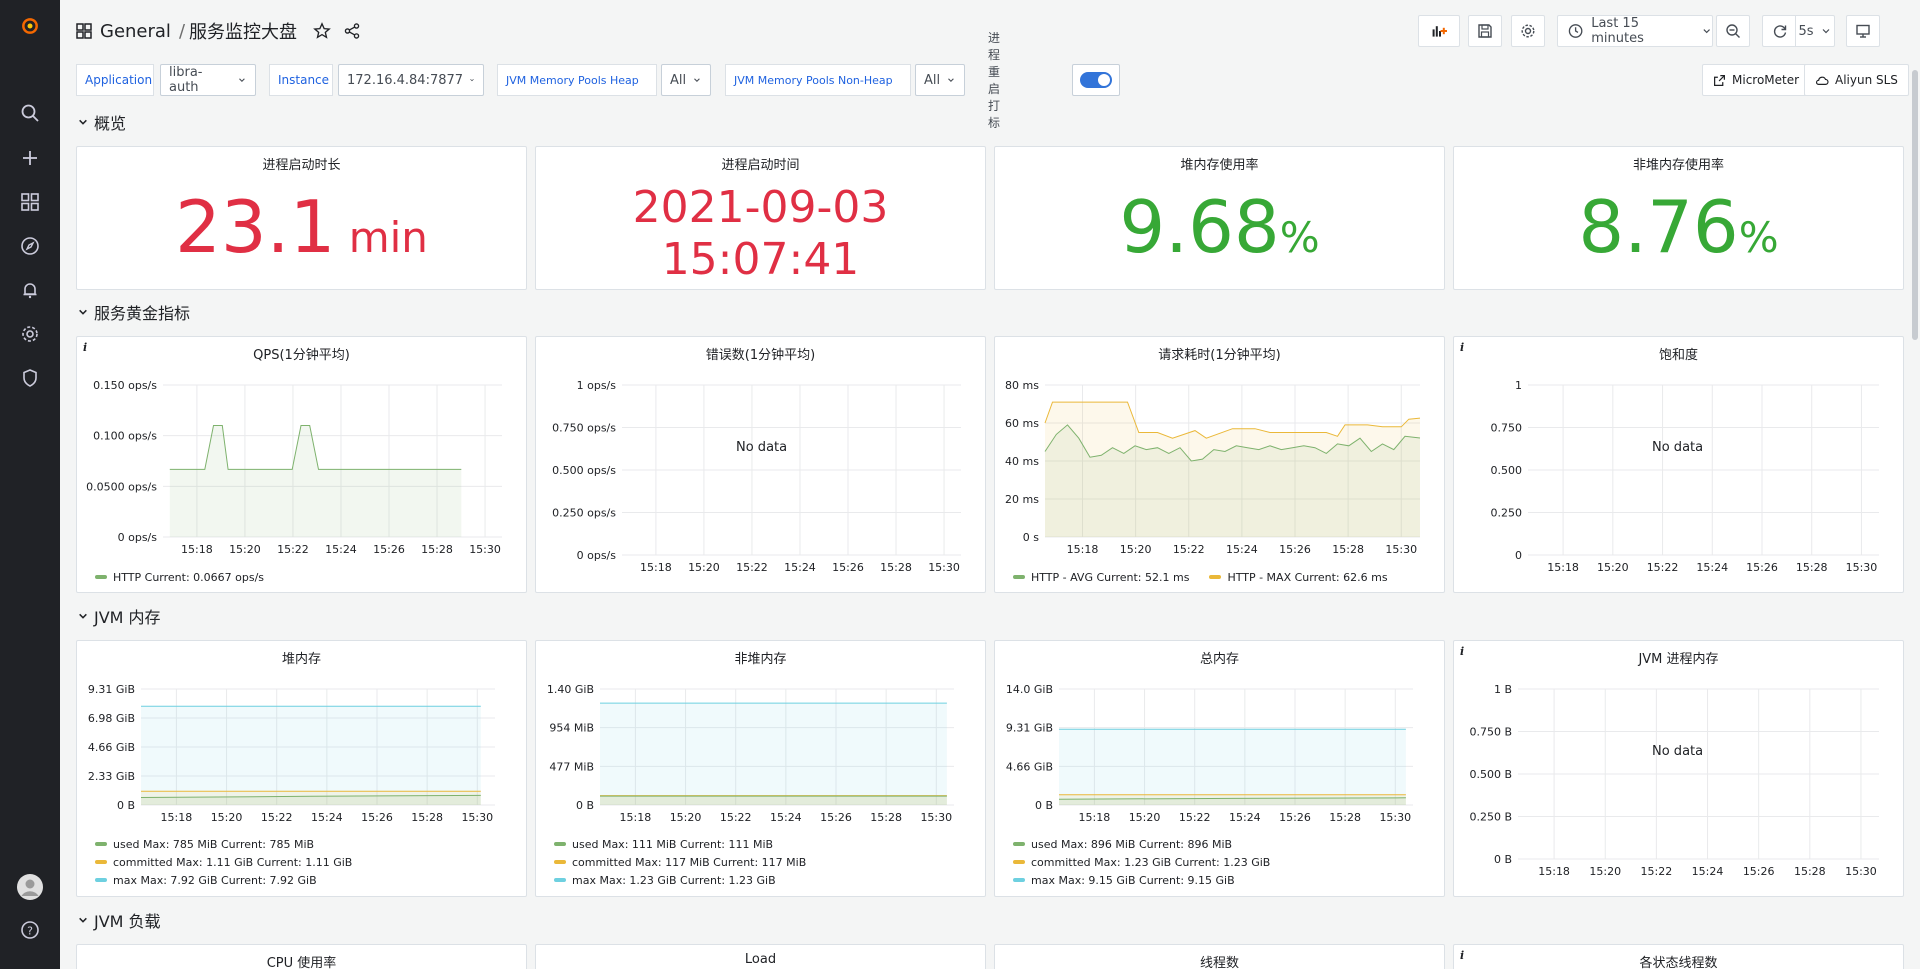 This screenshot has height=969, width=1920. I want to click on help-icon: ?, so click(30, 930).